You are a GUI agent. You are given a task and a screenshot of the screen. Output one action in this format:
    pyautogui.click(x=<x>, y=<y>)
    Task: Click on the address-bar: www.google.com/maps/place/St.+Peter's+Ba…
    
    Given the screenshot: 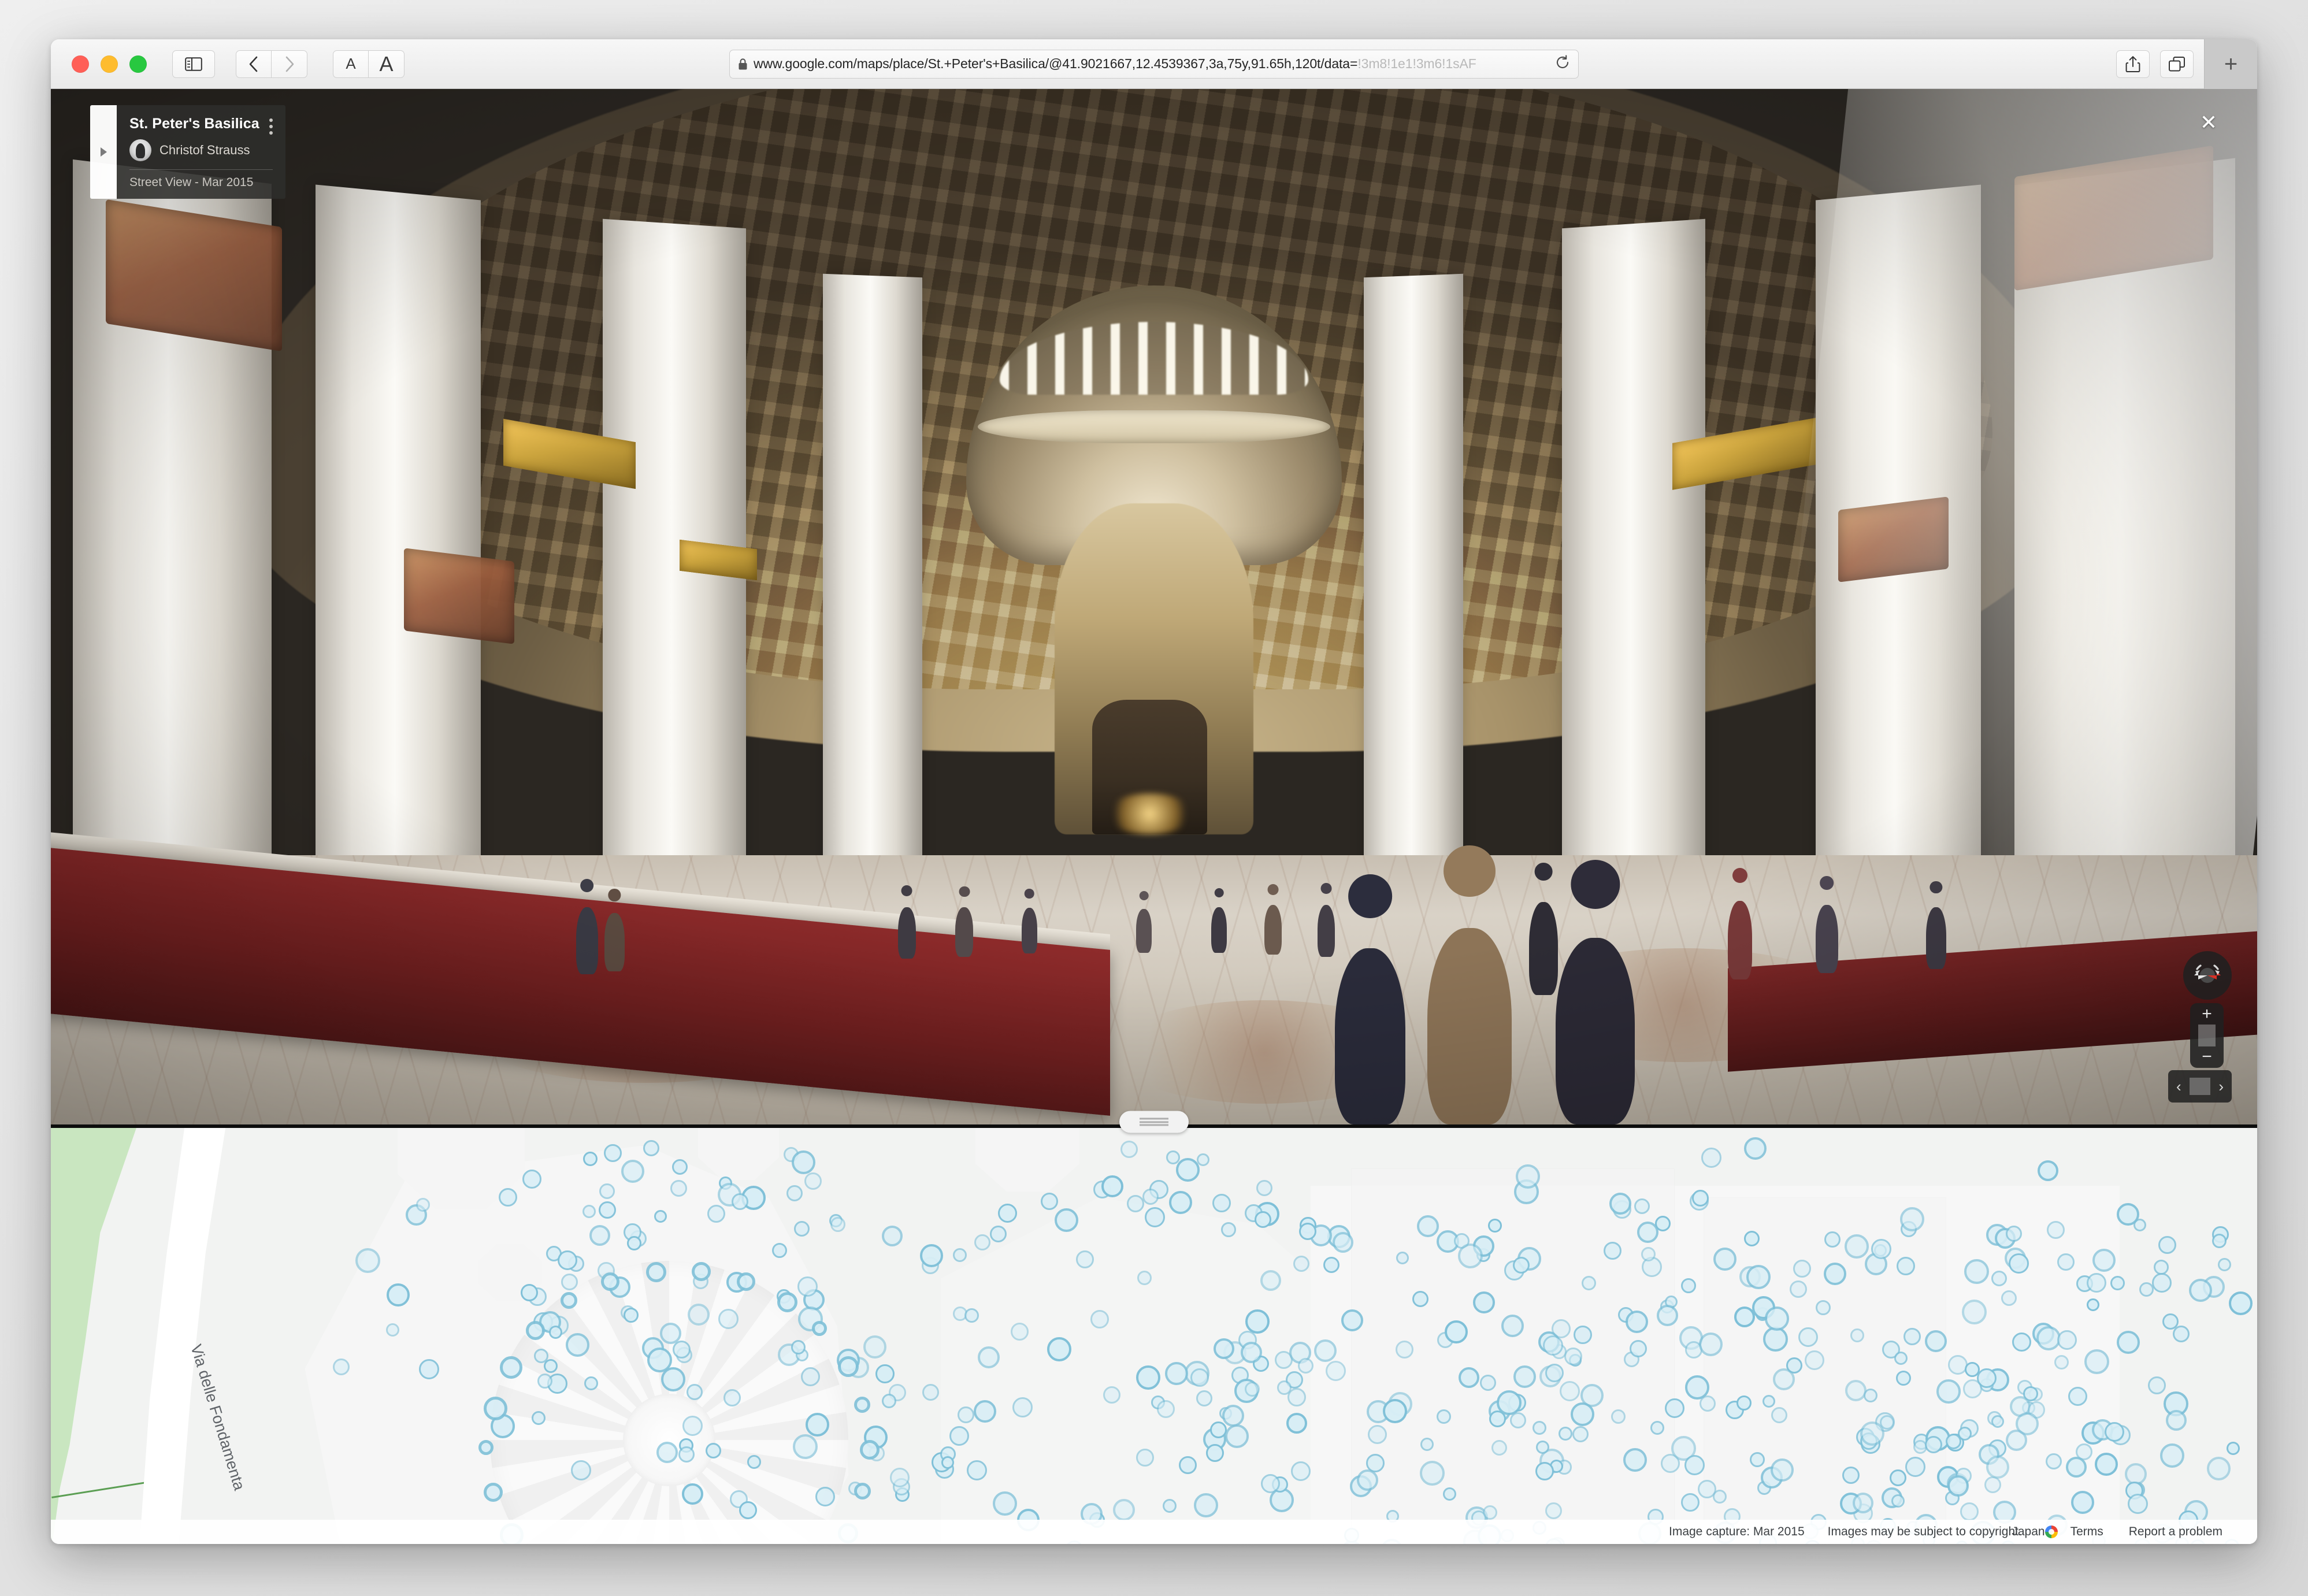 What is the action you would take?
    pyautogui.click(x=1154, y=64)
    